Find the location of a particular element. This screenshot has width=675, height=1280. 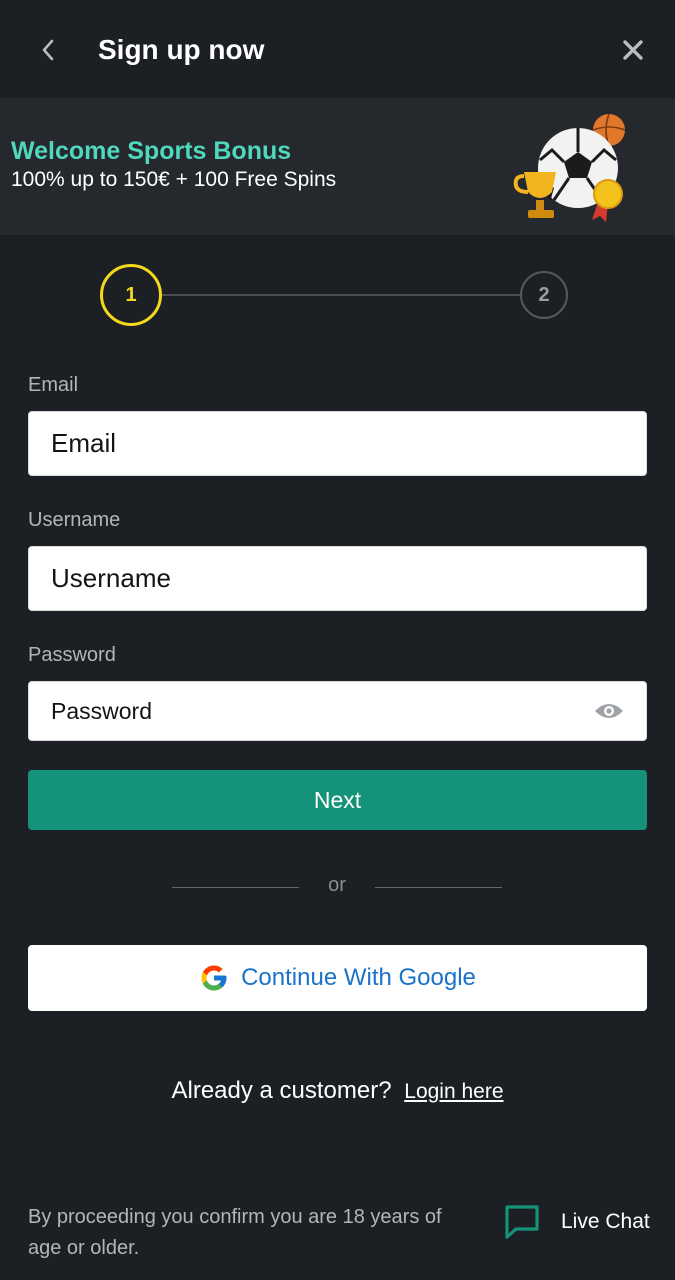

page-title: Sign up now is located at coordinates (181, 49).